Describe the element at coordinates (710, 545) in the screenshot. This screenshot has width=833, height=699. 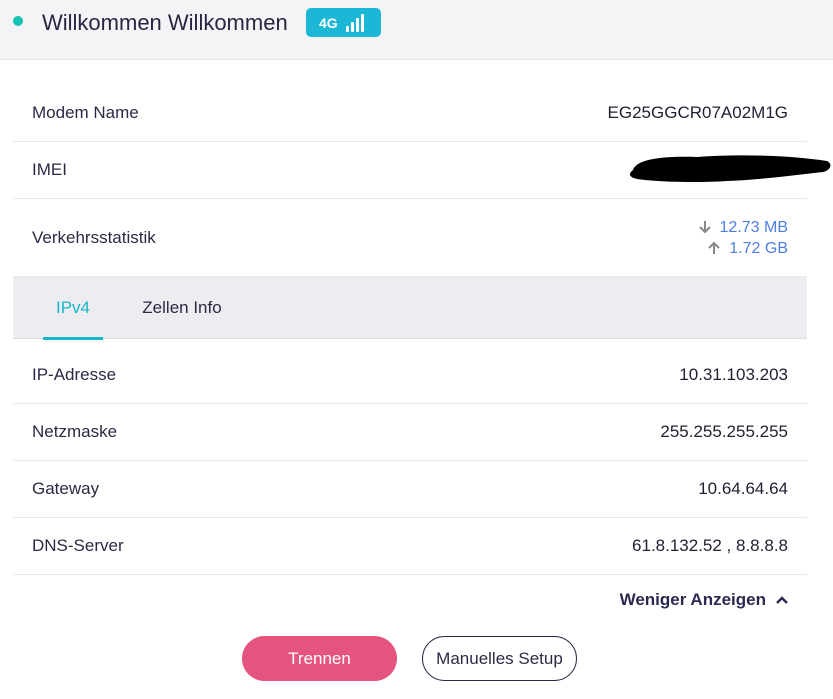
I see `dns-server-value: 61.8.132.52 , 8.8.8.8` at that location.